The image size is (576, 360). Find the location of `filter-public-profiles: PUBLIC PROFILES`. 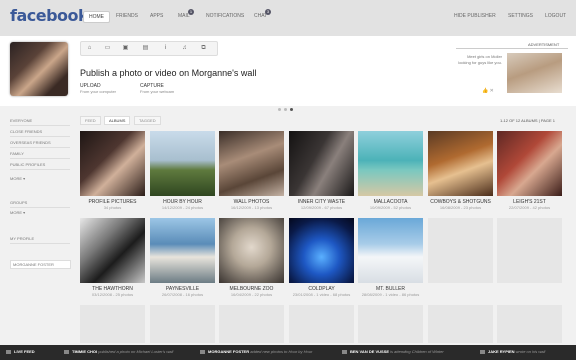

filter-public-profiles: PUBLIC PROFILES is located at coordinates (40, 166).